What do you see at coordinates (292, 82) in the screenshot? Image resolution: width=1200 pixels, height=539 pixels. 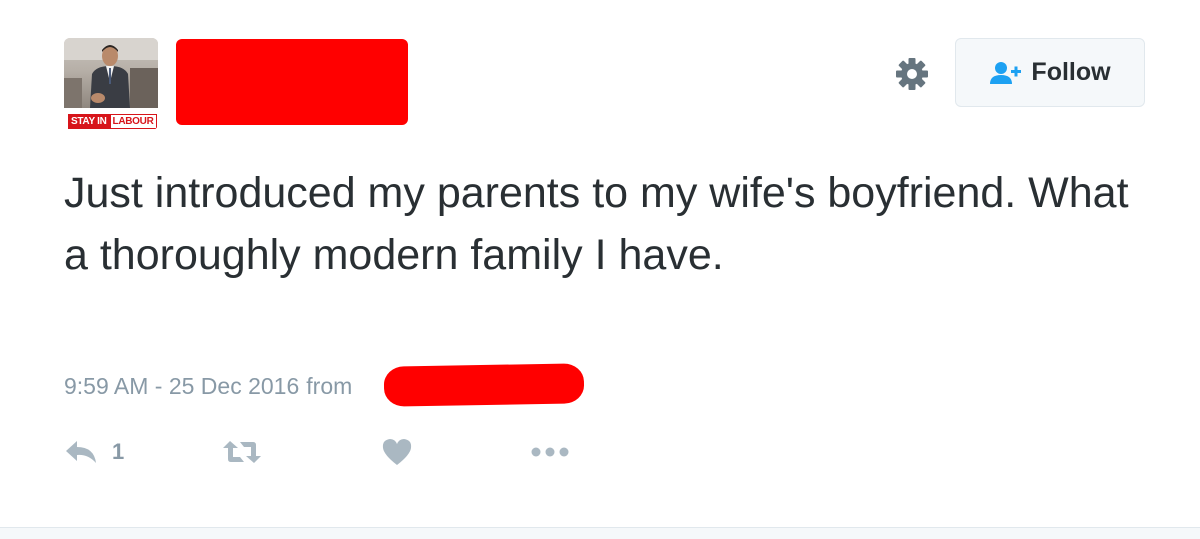 I see `redacted-username` at bounding box center [292, 82].